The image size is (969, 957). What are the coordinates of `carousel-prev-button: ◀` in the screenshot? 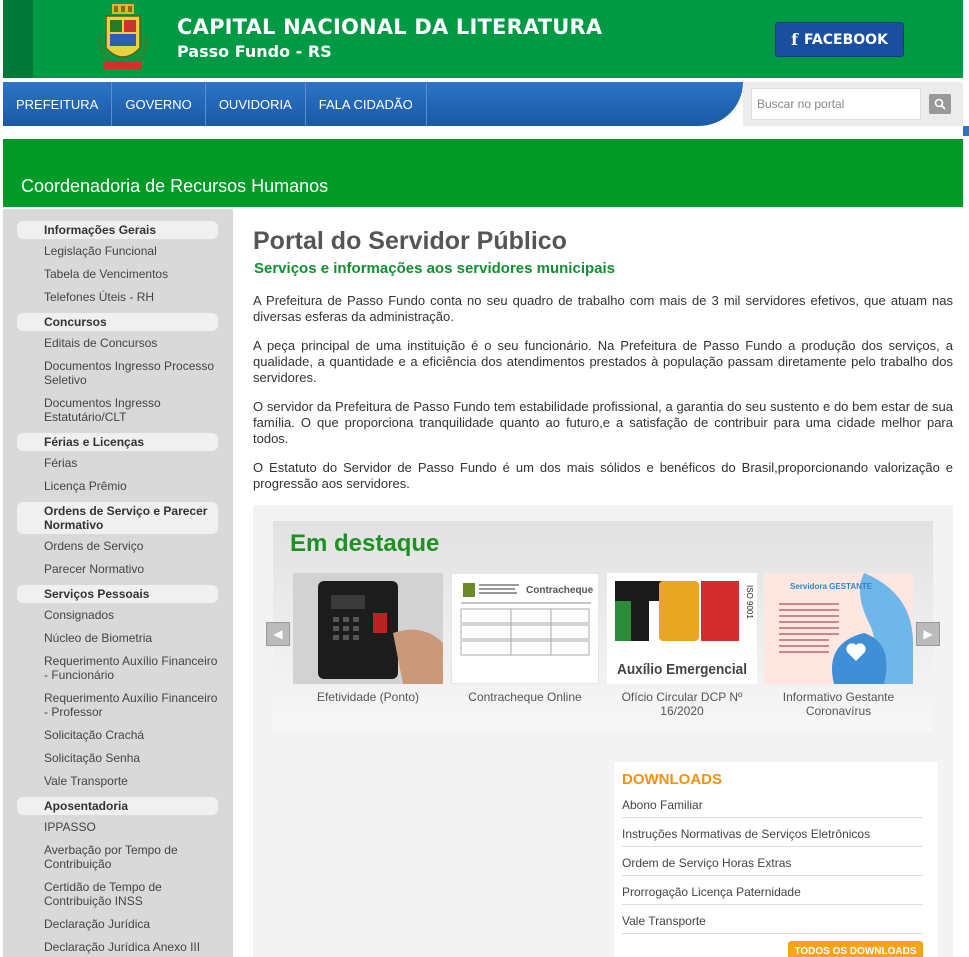 It's located at (278, 634).